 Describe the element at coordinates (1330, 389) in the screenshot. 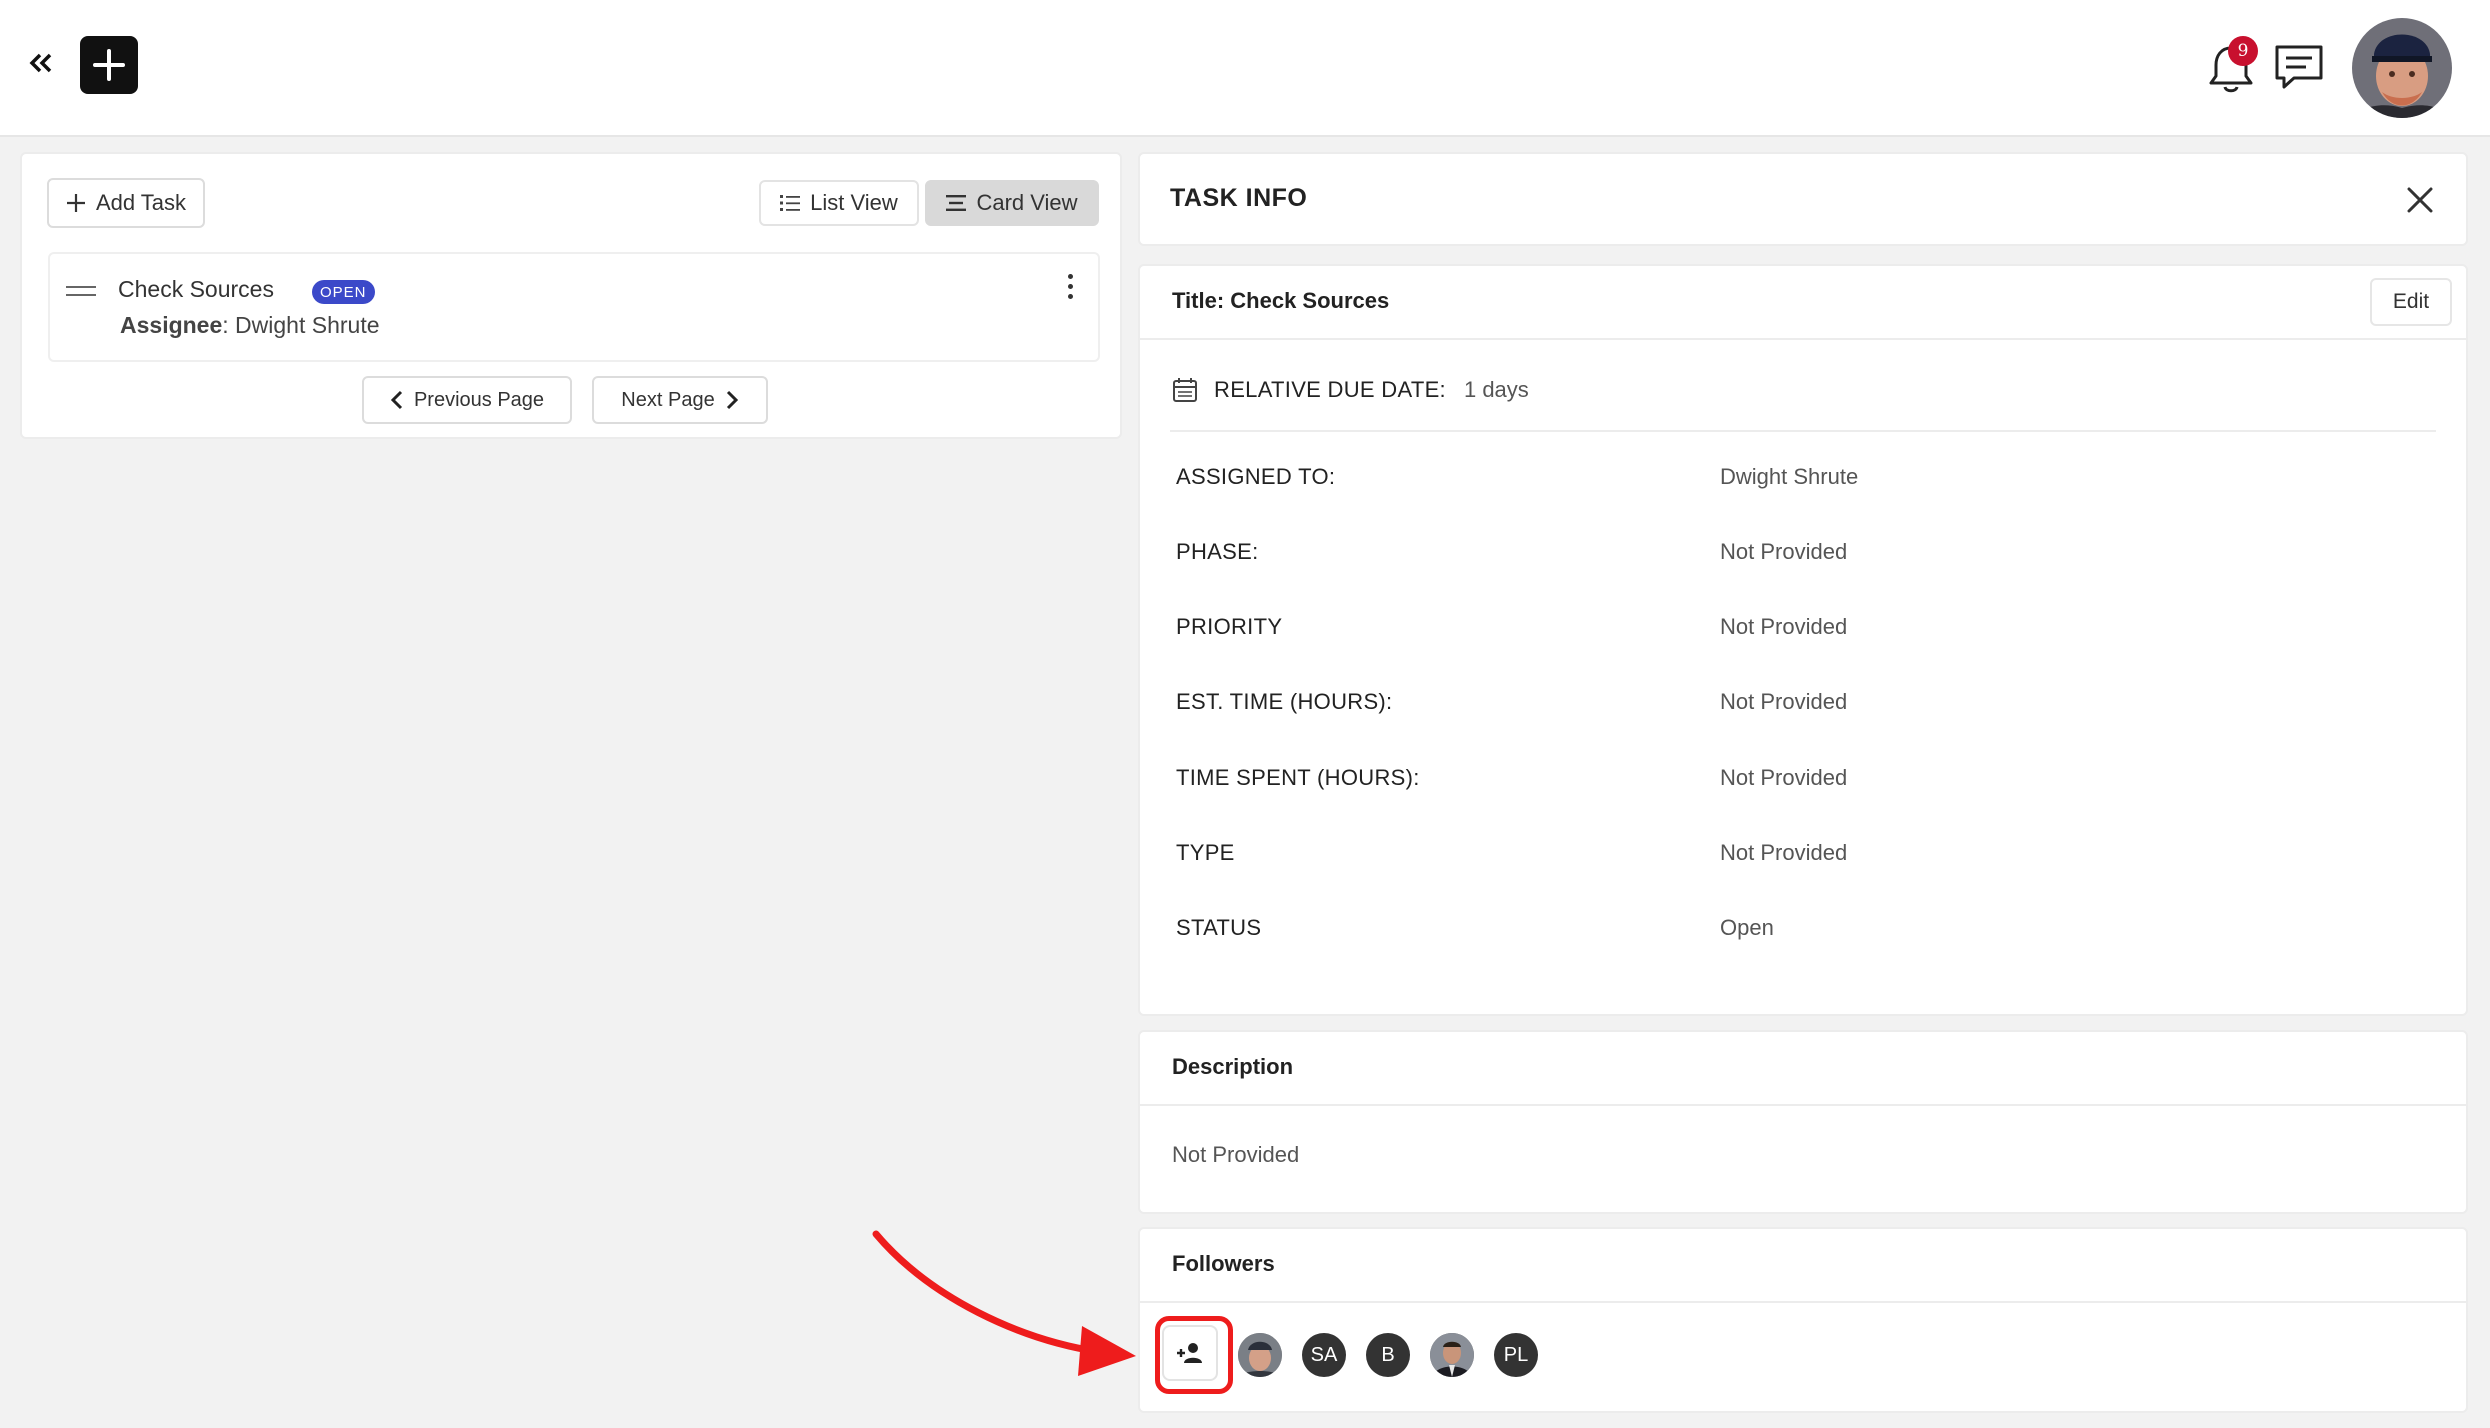

I see `due-date-label: RELATIVE DUE DATE:` at that location.